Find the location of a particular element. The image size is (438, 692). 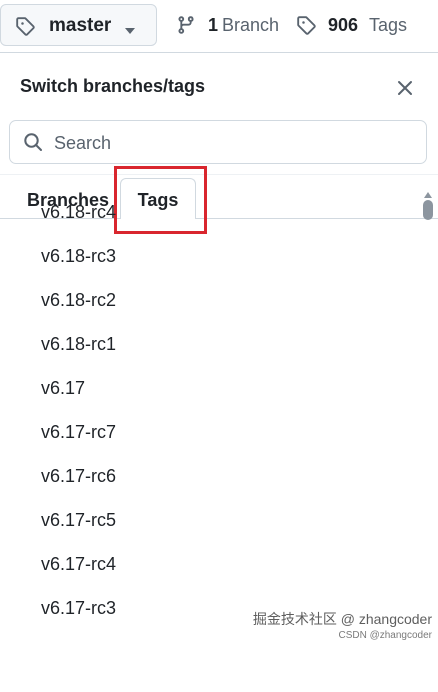

branches-count-label: Branch is located at coordinates (251, 25).